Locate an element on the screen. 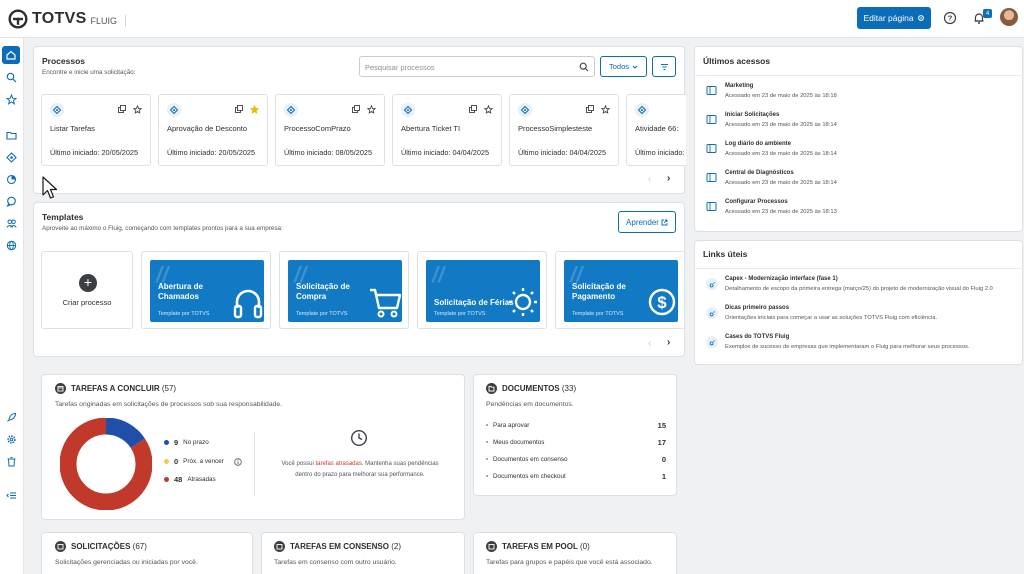 The height and width of the screenshot is (574, 1024). process-name: ProcessoComPrazo is located at coordinates (317, 128).